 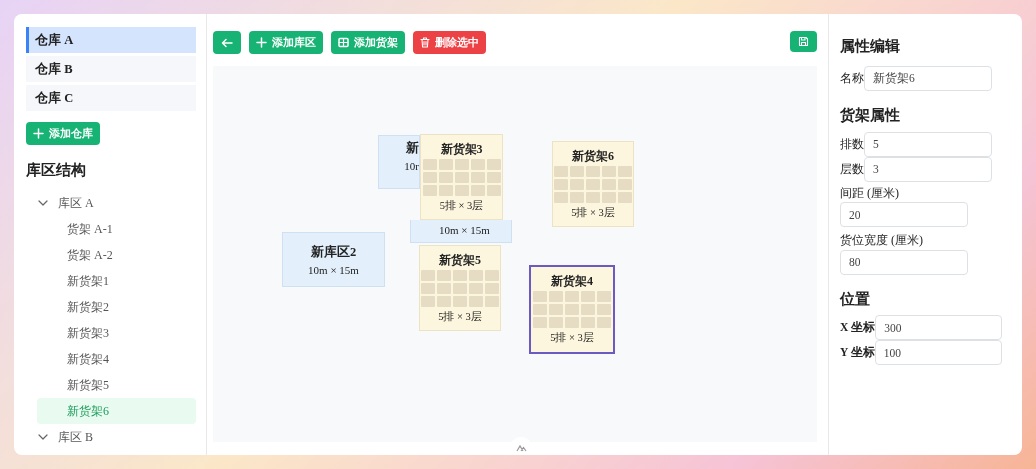 I want to click on warehouse-item: 仓库 C, so click(x=111, y=98).